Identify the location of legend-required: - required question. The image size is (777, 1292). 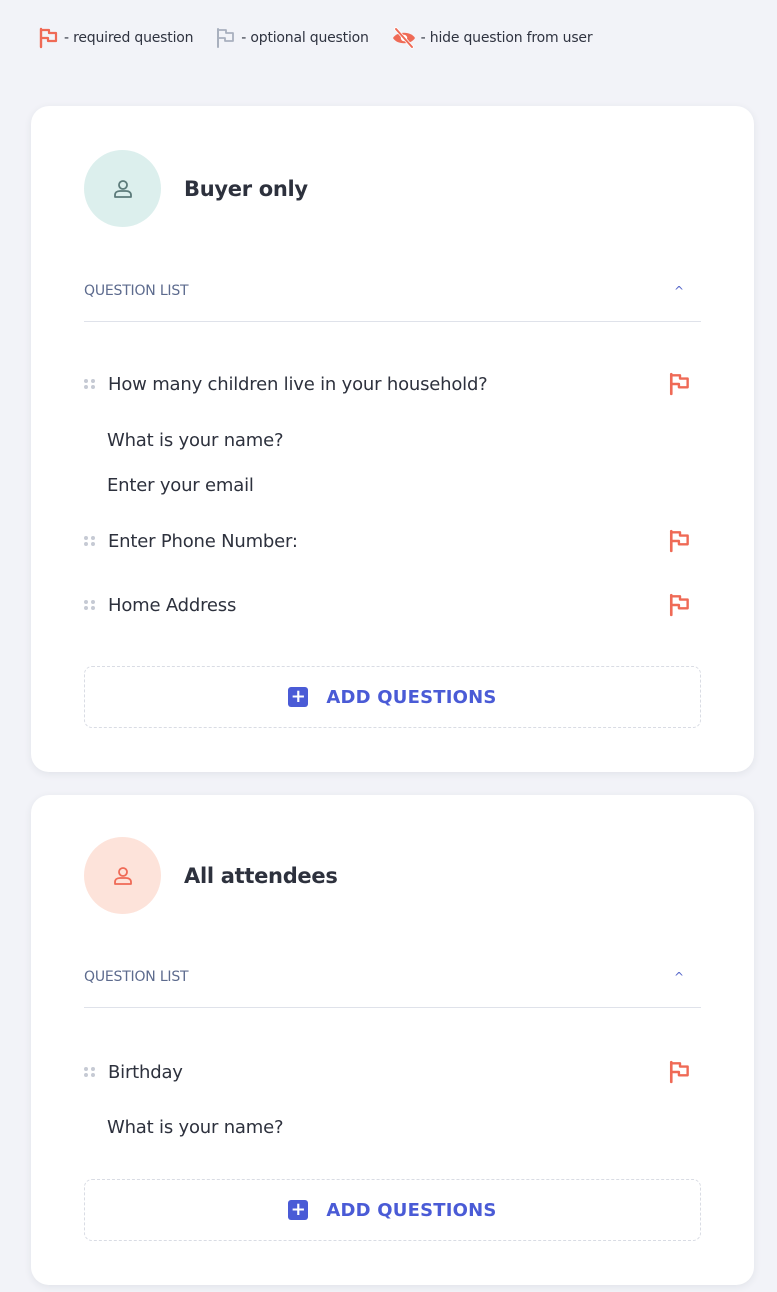
(115, 38).